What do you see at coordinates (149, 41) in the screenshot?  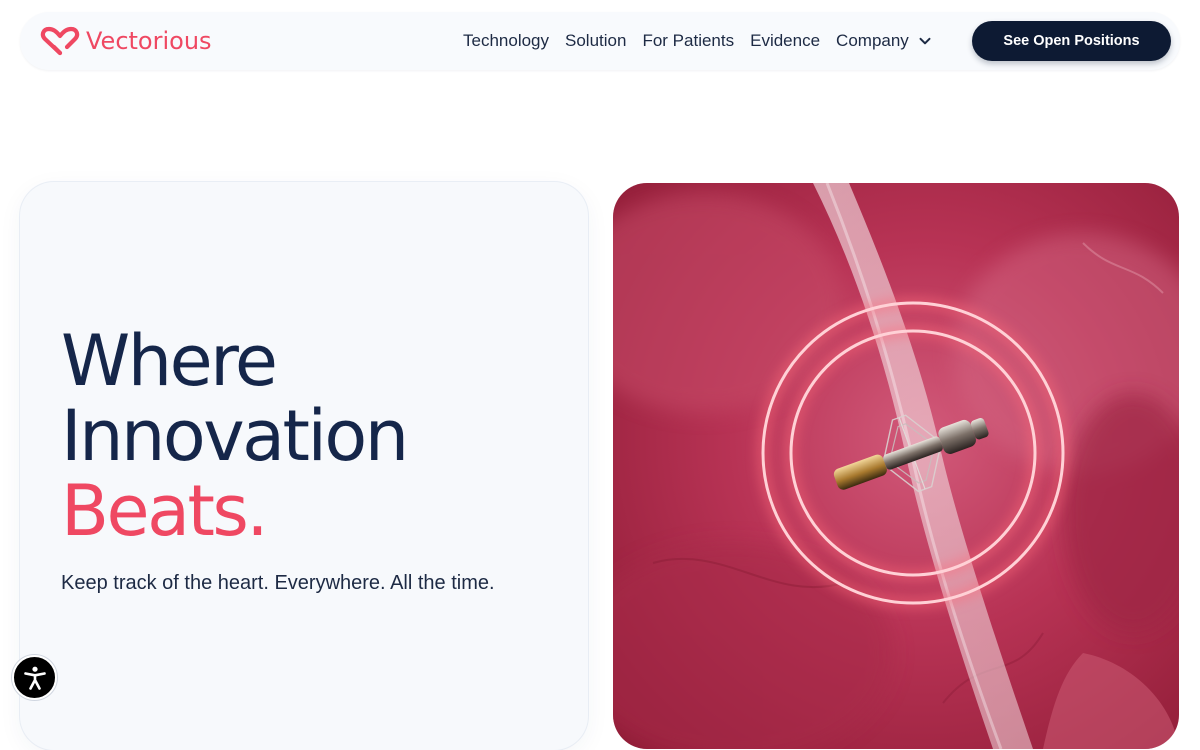 I see `brand-name: Vectorious` at bounding box center [149, 41].